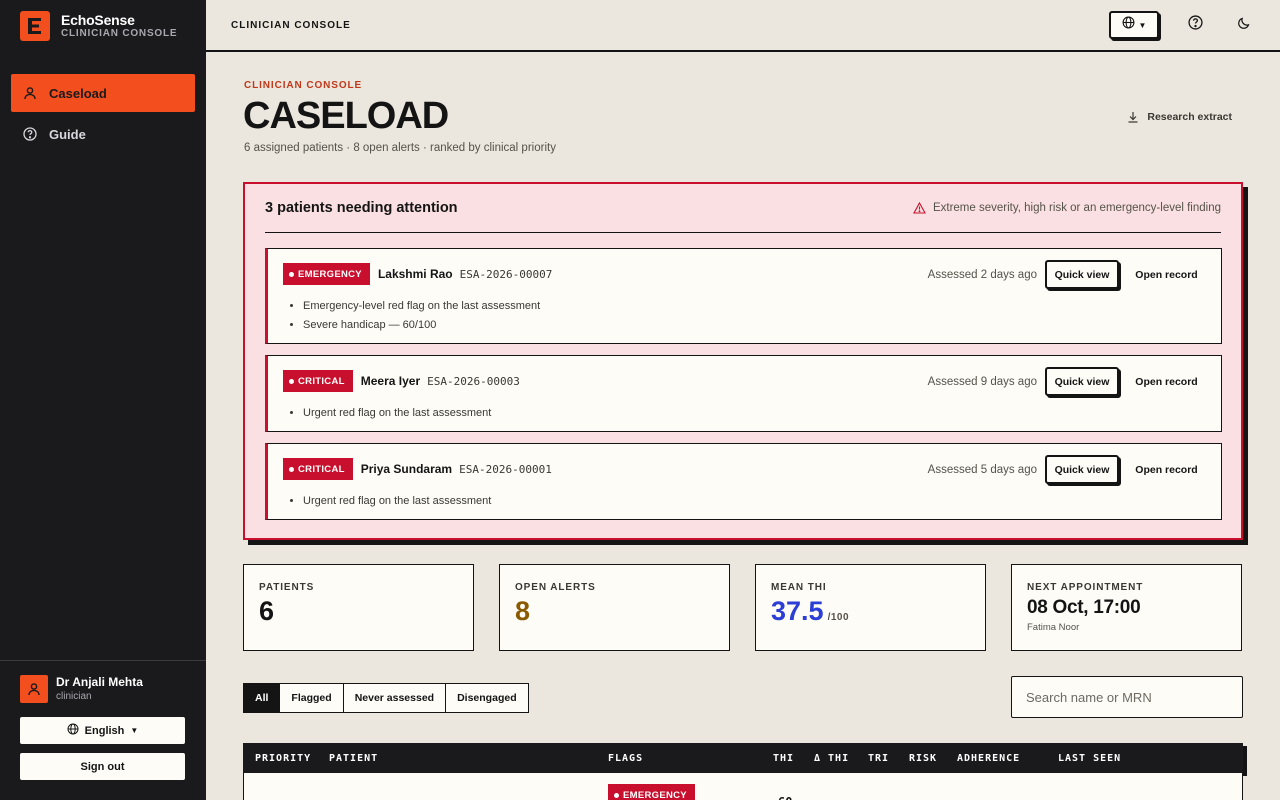 The height and width of the screenshot is (800, 1280). Describe the element at coordinates (353, 758) in the screenshot. I see `column-patient: PATIENT` at that location.